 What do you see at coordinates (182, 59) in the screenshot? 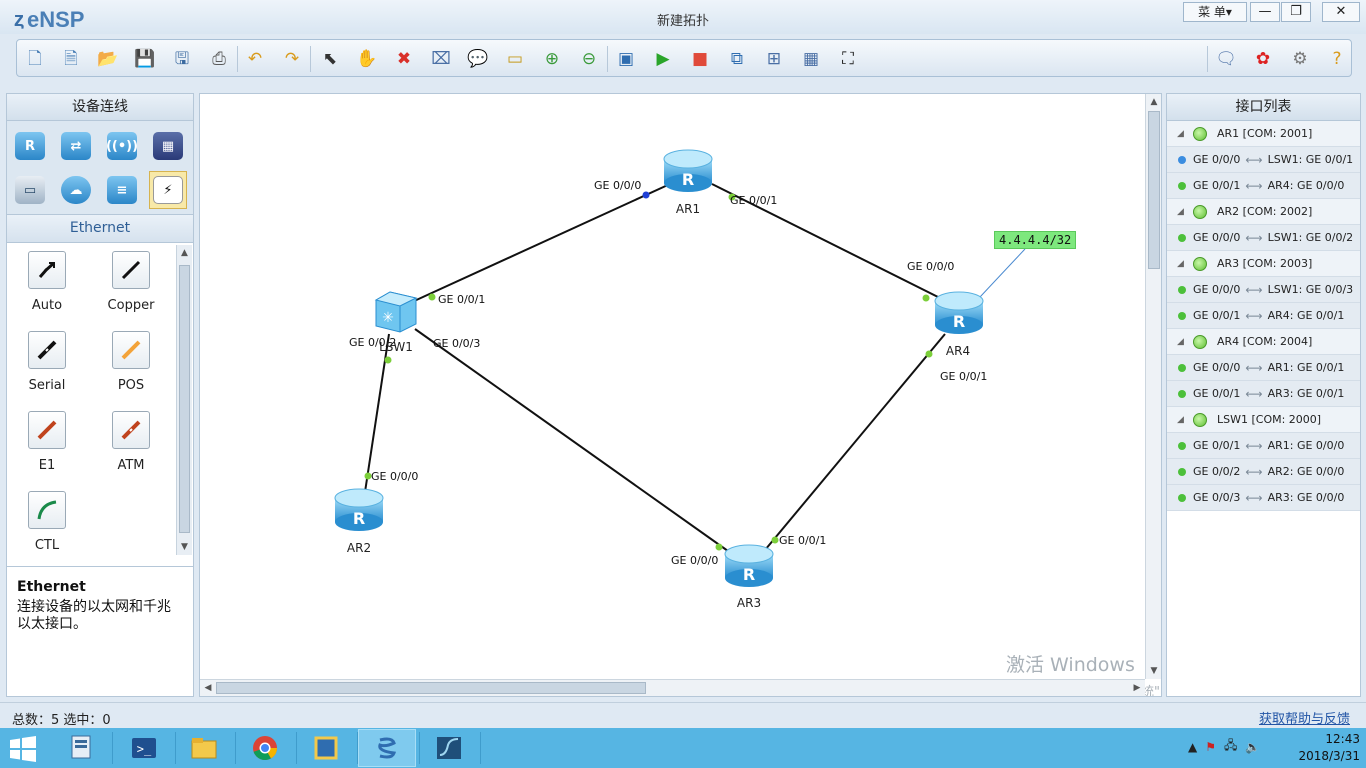
I see `save-as-icon: 🖫` at bounding box center [182, 59].